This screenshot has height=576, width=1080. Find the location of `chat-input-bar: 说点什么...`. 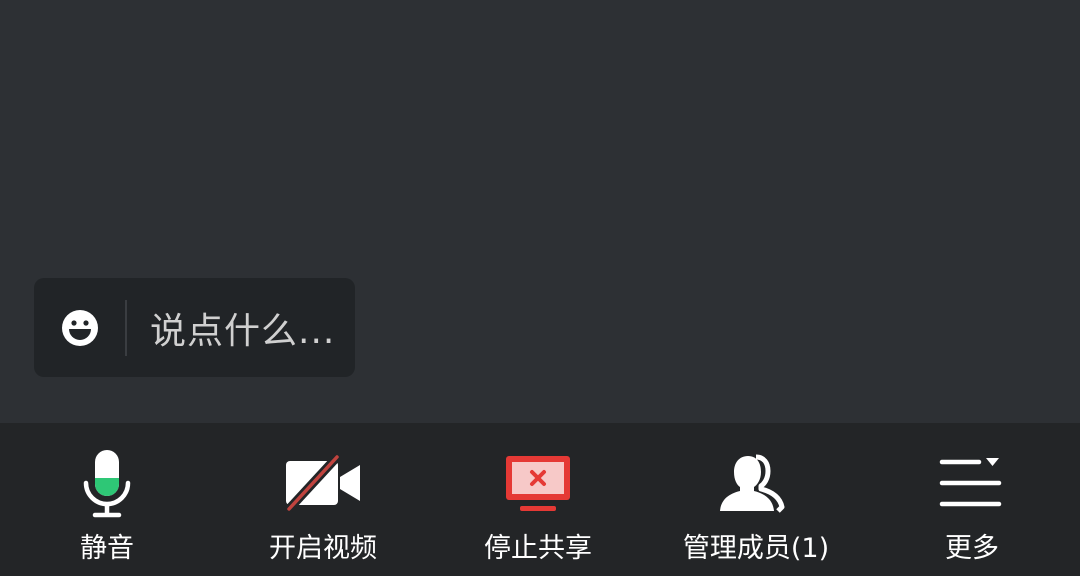

chat-input-bar: 说点什么... is located at coordinates (194, 327).